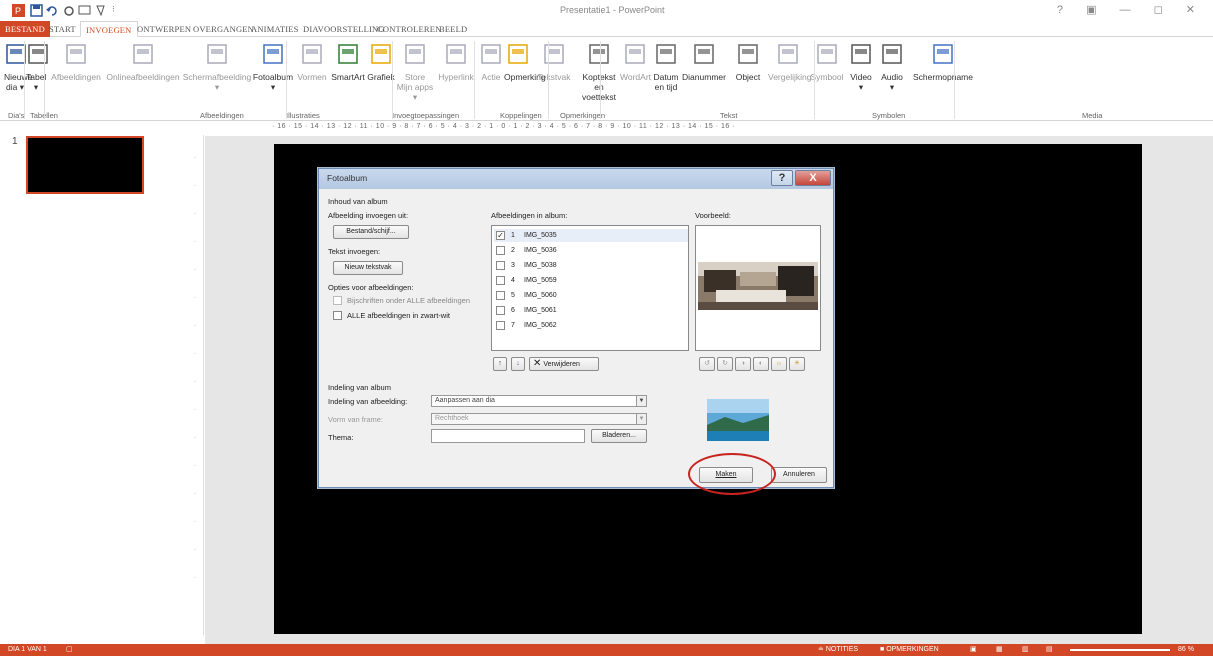 The height and width of the screenshot is (656, 1213). Describe the element at coordinates (892, 77) in the screenshot. I see `ribbon-button-label: Audio` at that location.